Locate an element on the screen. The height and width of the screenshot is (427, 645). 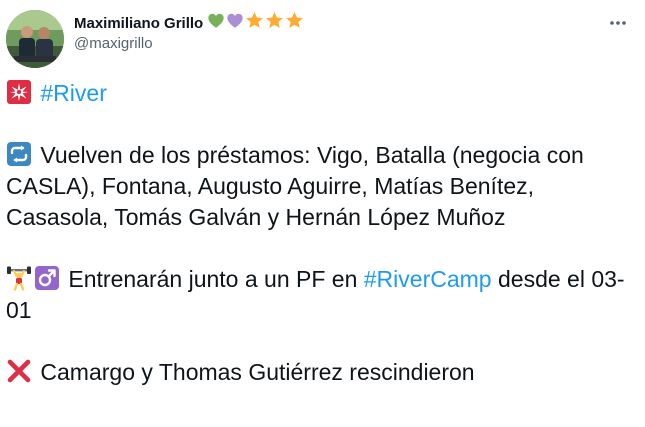
user-handle: @maxigrillo is located at coordinates (189, 43).